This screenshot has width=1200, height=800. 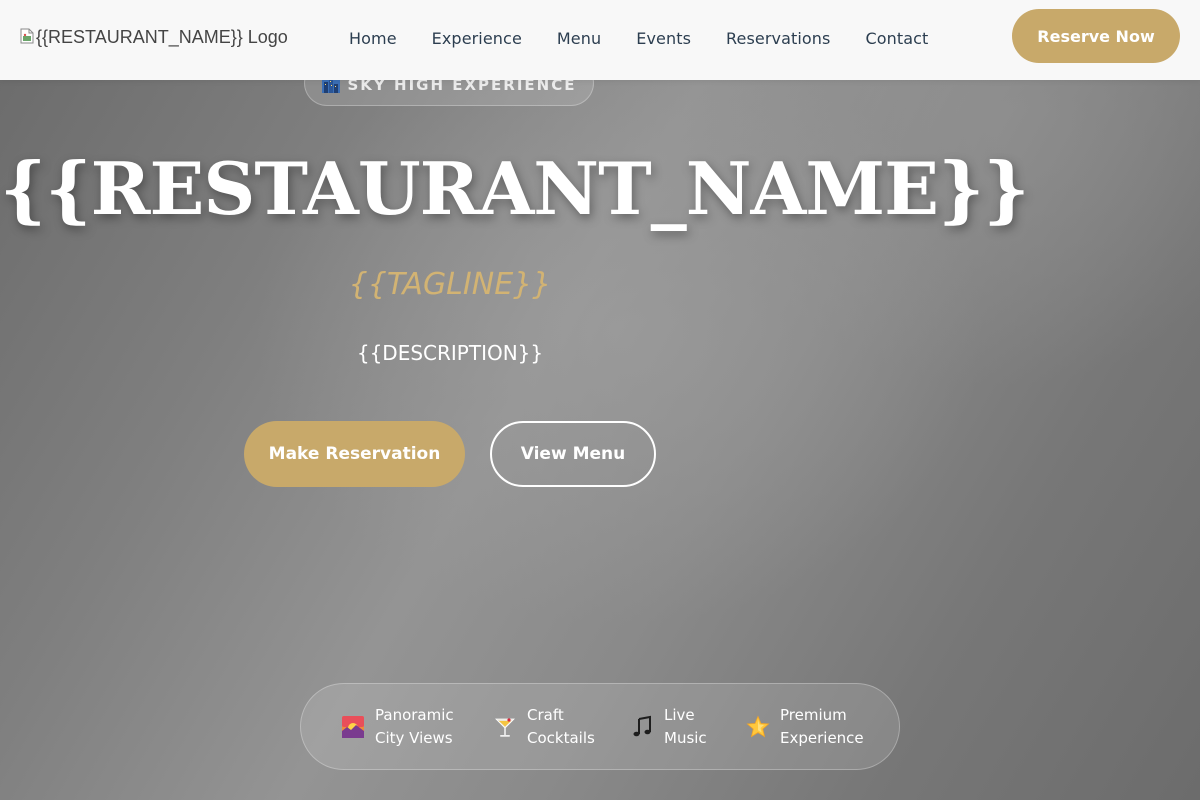 I want to click on feature-panoramic-views: Panoramic City Views, so click(x=397, y=726).